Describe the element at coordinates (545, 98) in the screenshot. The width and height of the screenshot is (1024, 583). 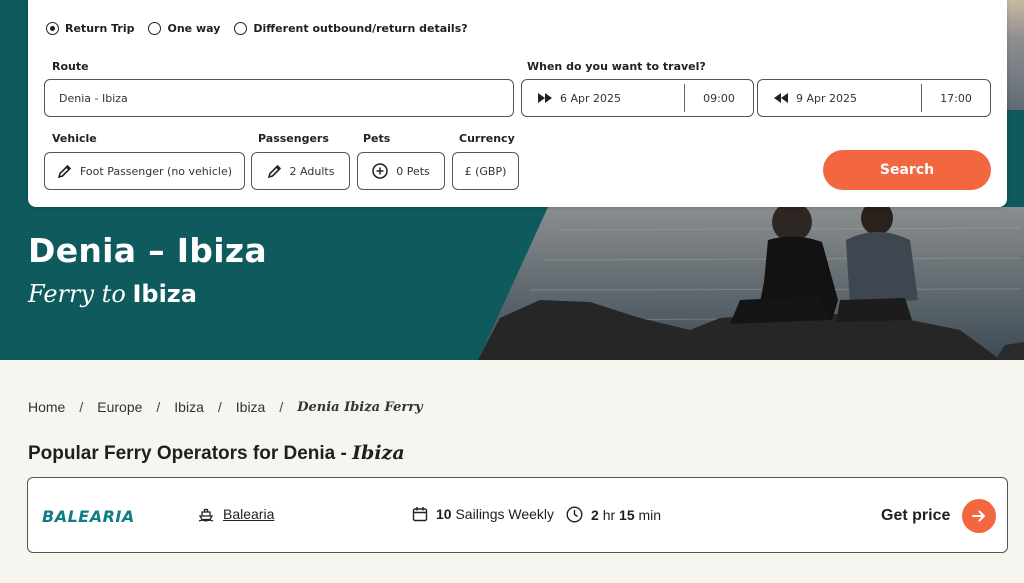
I see `fast-forward-icon` at that location.